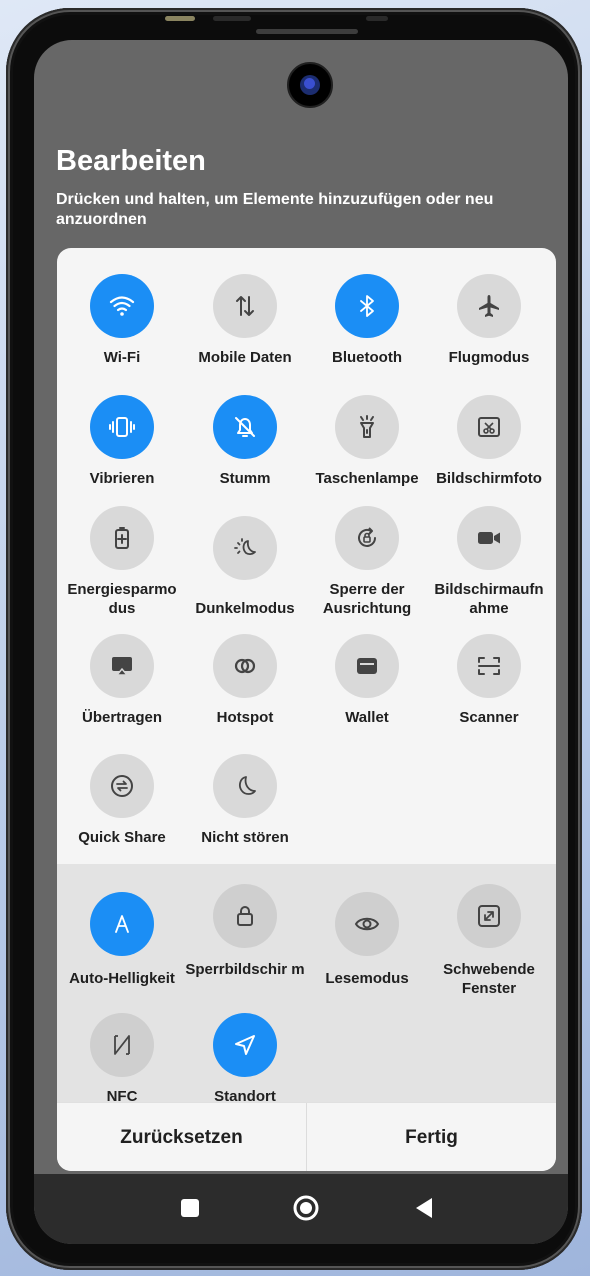 The image size is (590, 1276). I want to click on tile-wi-fi: Wi-Fi, so click(122, 320).